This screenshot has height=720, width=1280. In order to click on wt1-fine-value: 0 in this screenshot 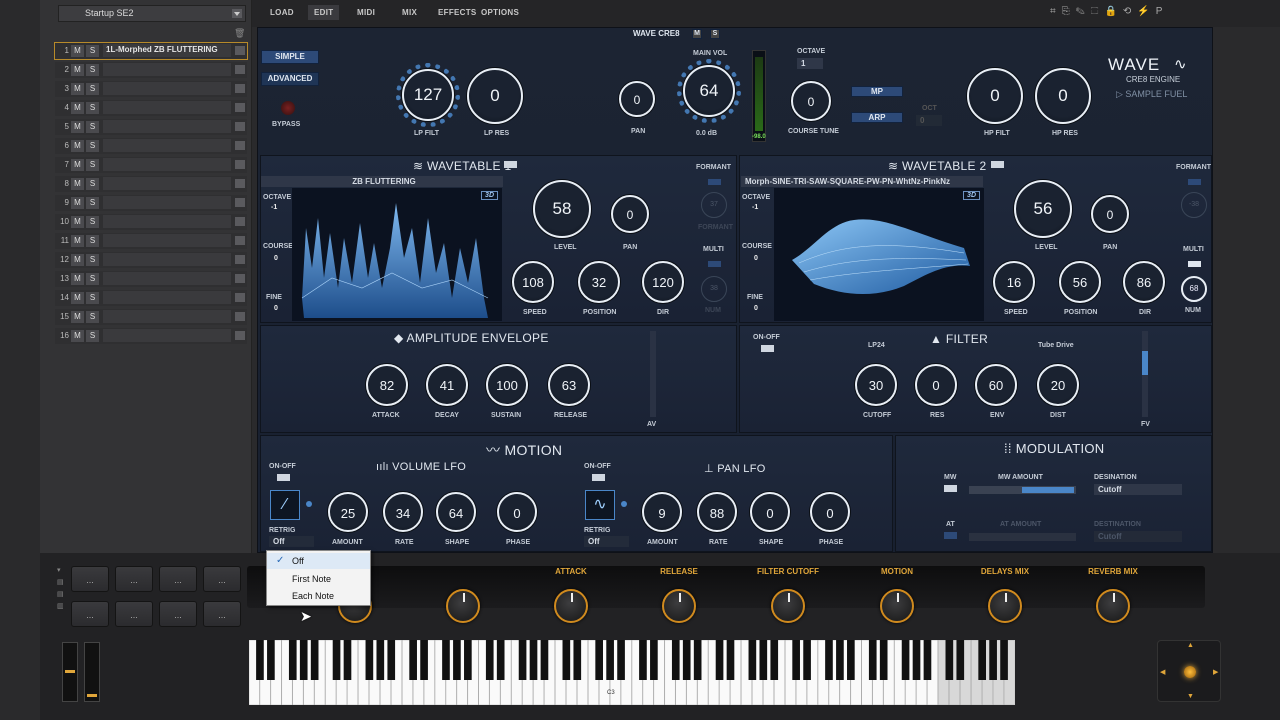, I will do `click(276, 308)`.